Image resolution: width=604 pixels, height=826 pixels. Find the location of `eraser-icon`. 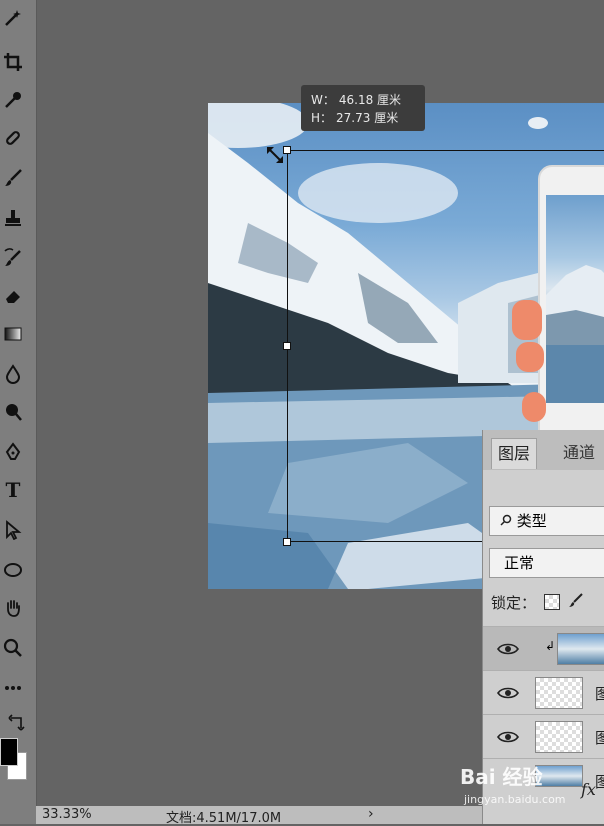

eraser-icon is located at coordinates (13, 296).